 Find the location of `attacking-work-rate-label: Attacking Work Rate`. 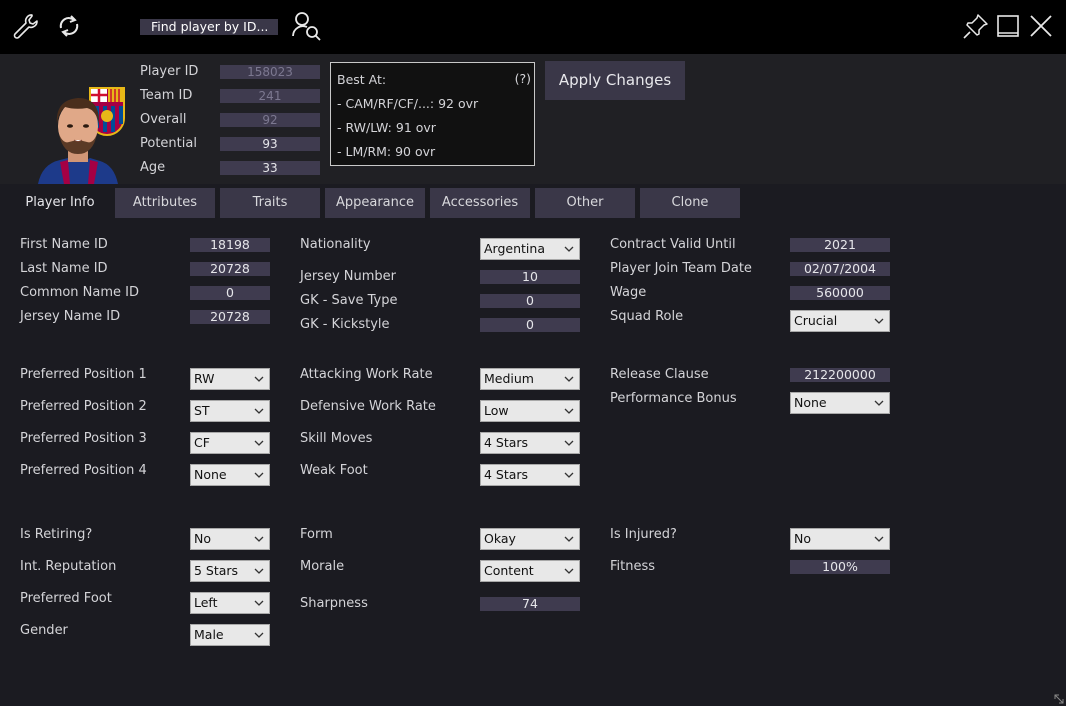

attacking-work-rate-label: Attacking Work Rate is located at coordinates (366, 374).